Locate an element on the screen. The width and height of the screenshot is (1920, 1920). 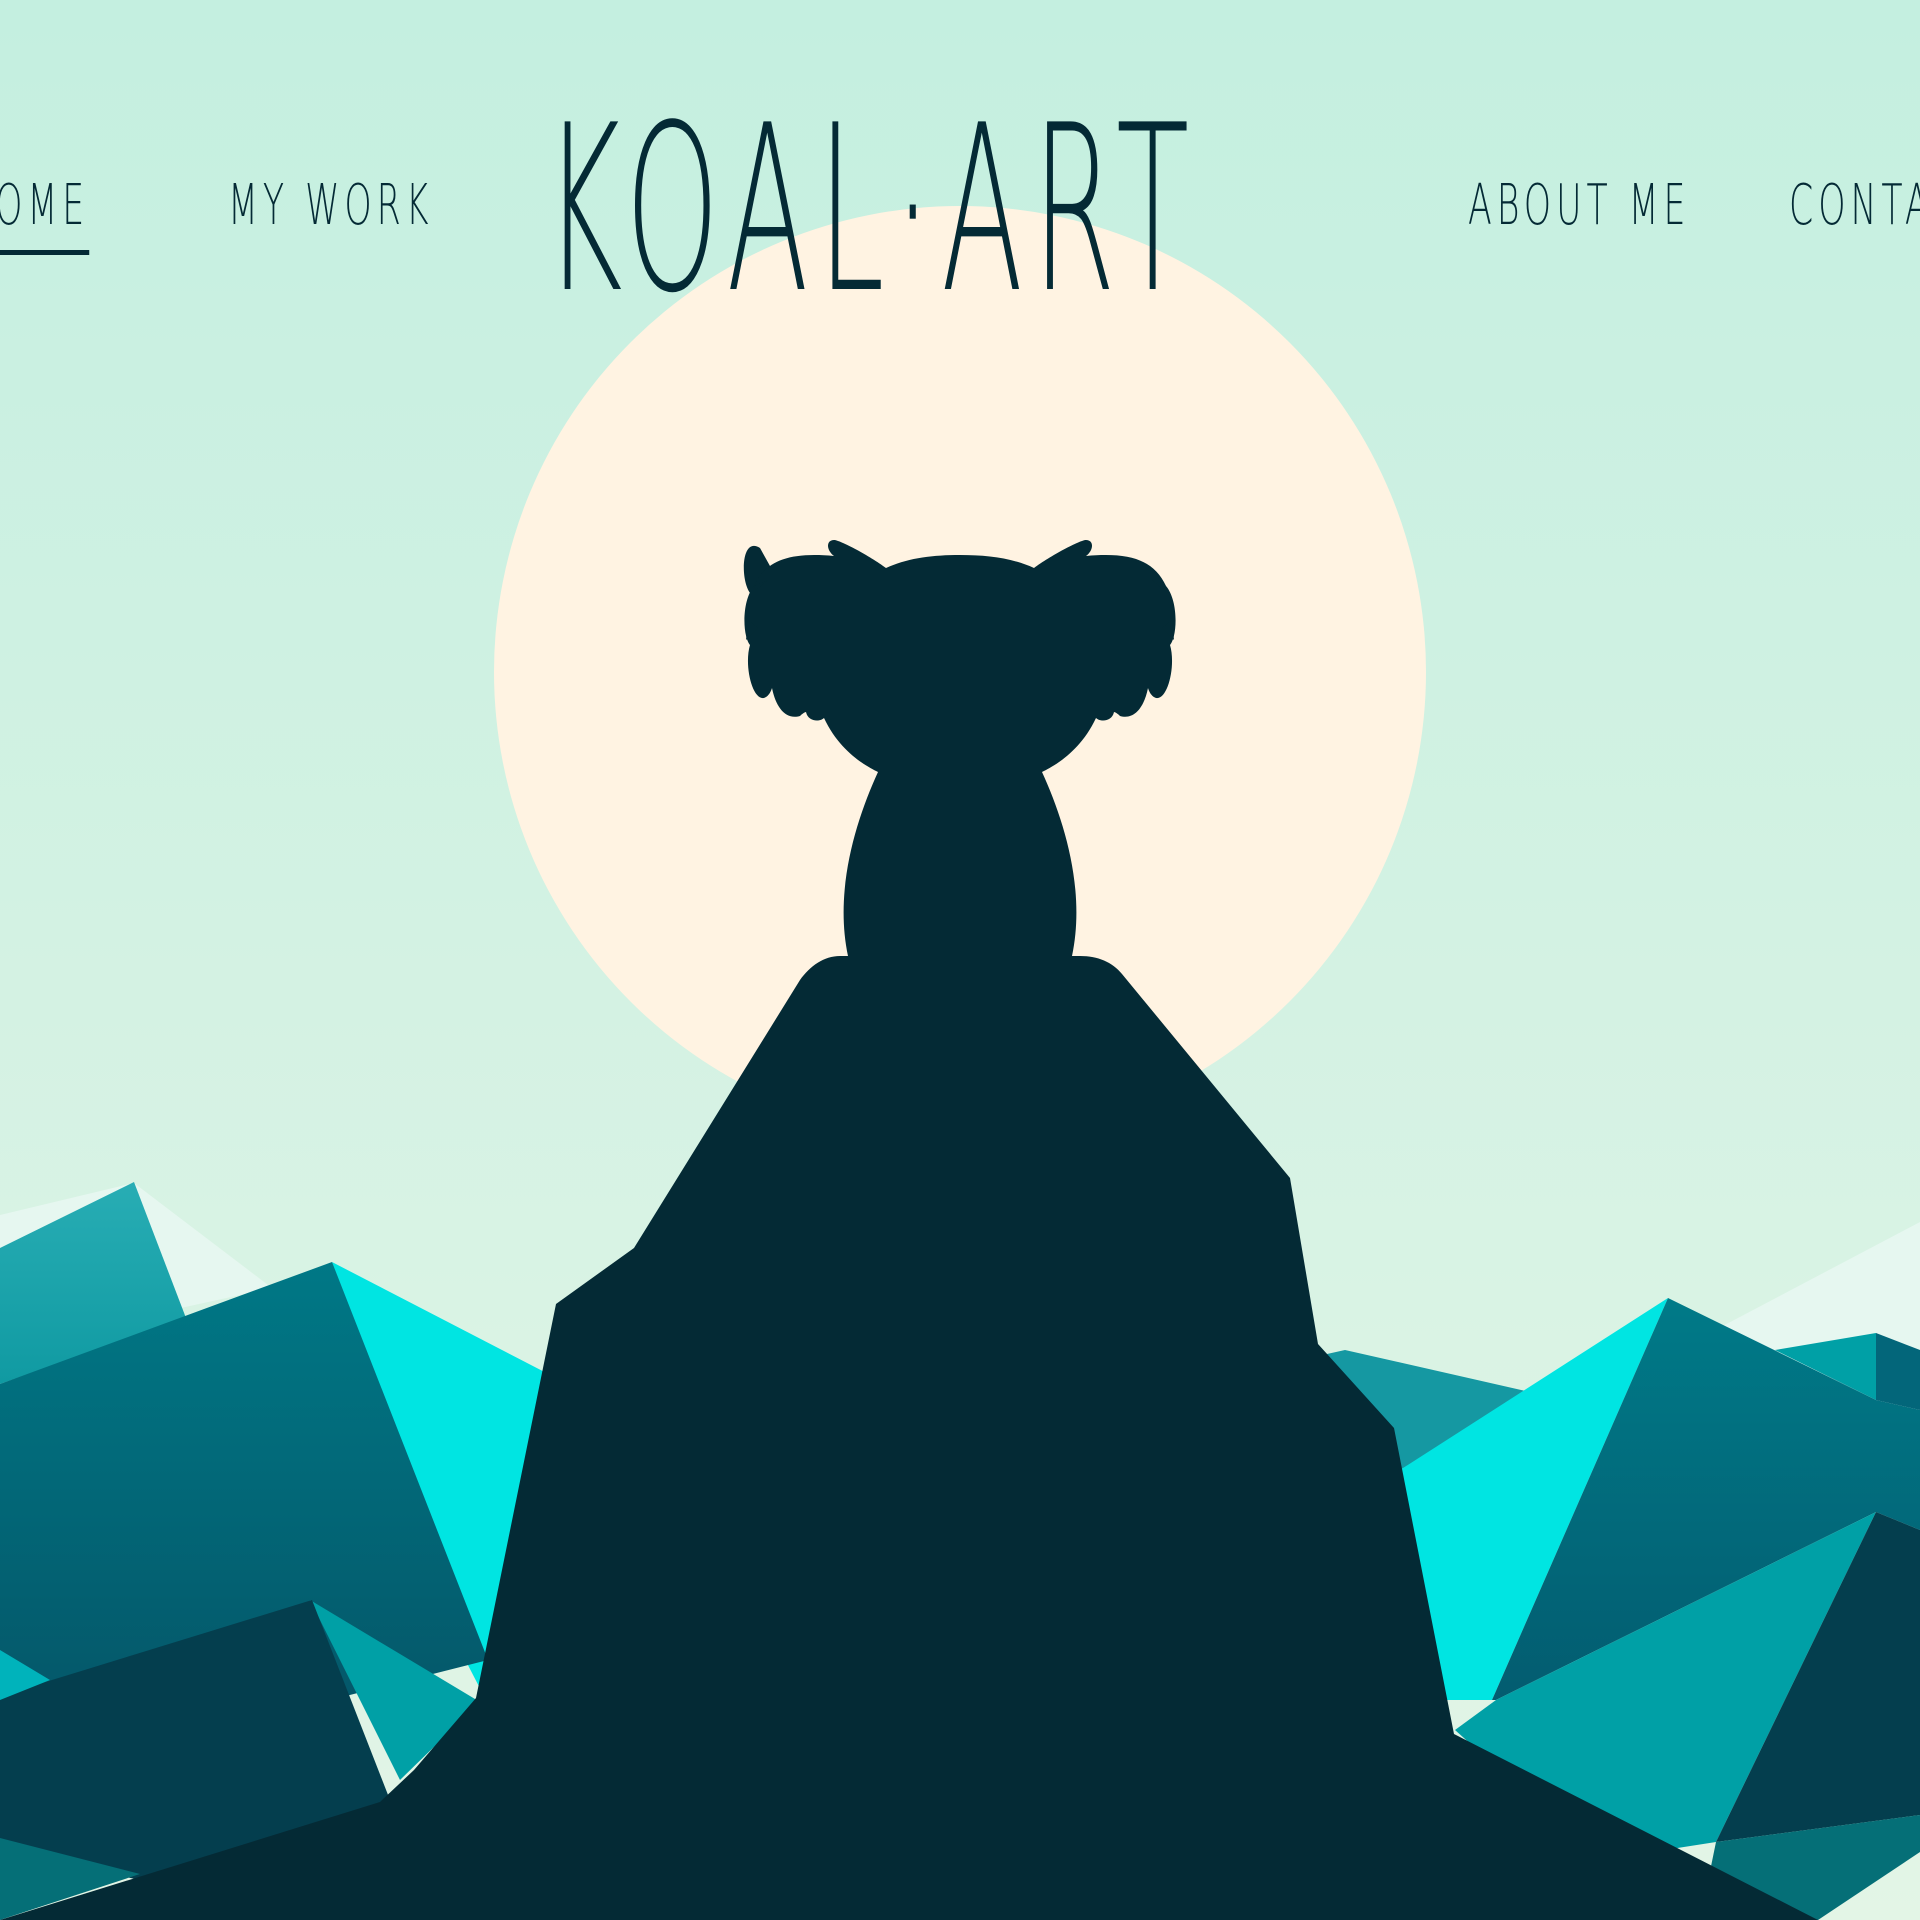
nav-about-me-link: ABOUT ME is located at coordinates (1579, 206).